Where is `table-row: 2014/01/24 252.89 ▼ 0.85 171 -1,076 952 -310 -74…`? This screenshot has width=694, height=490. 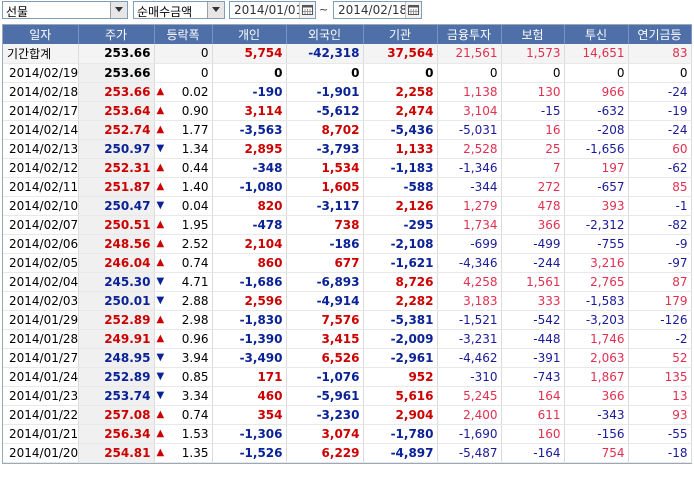
table-row: 2014/01/24 252.89 ▼ 0.85 171 -1,076 952 -310 -74… is located at coordinates (347, 377).